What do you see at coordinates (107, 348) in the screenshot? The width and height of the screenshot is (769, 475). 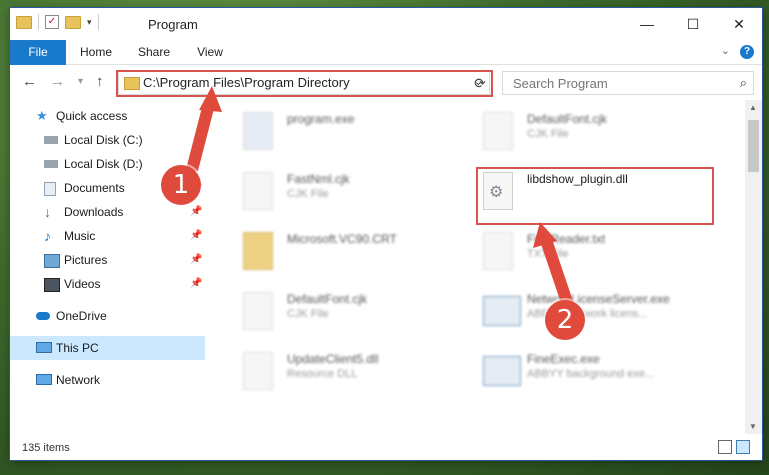 I see `sidebar-item-this-pc: This PC` at bounding box center [107, 348].